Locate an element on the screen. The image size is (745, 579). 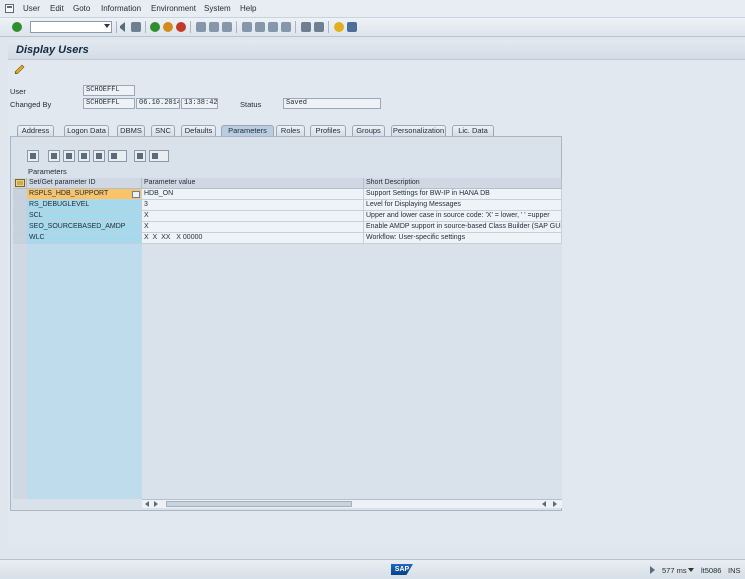
exit-icon is located at coordinates (168, 27).